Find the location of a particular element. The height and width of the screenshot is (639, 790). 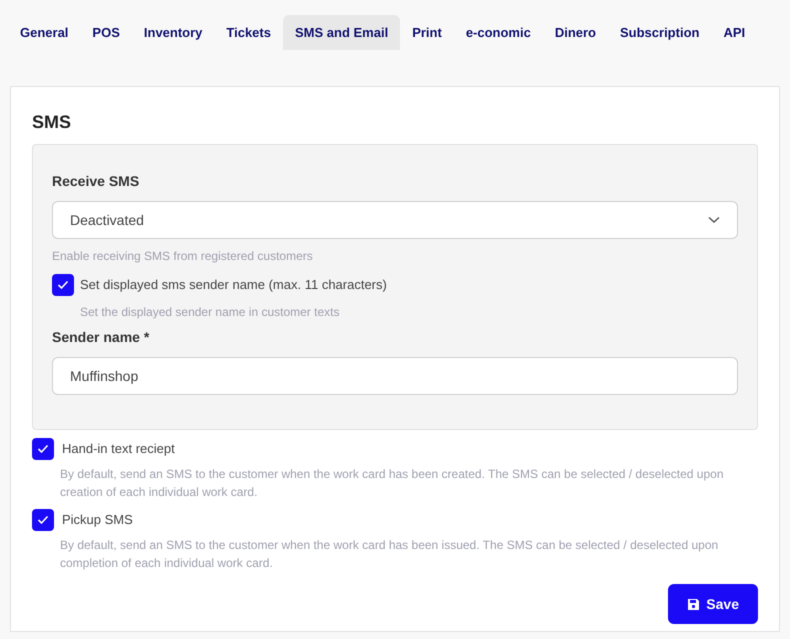

tab: Inventory is located at coordinates (173, 32).